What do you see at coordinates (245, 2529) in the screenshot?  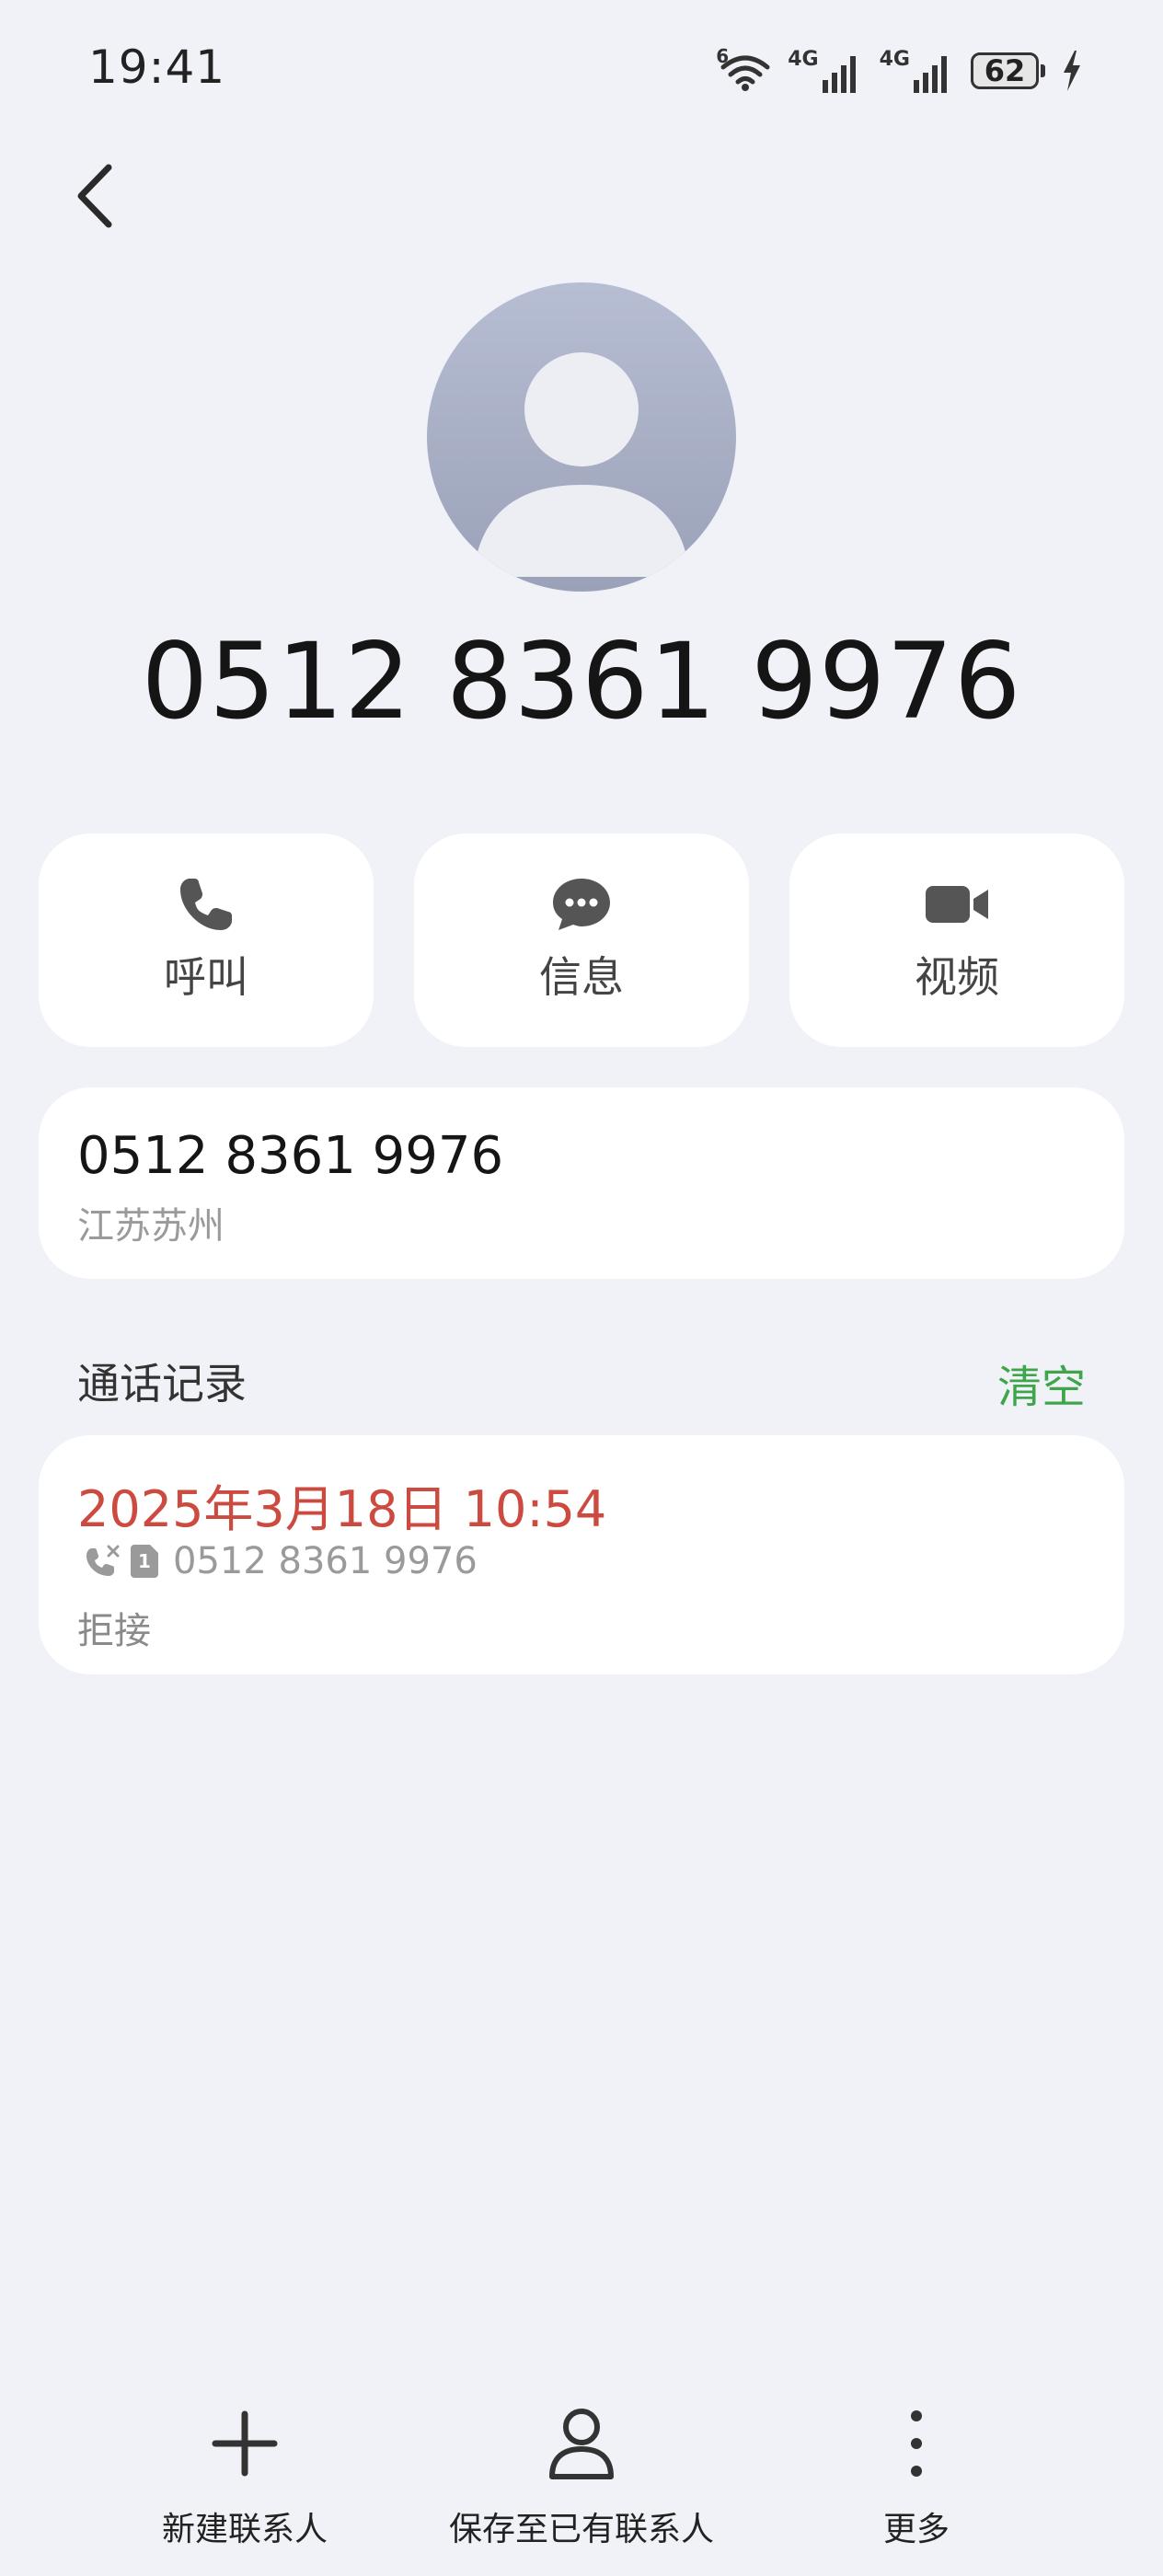 I see `new-contact-label: 新建联系人` at bounding box center [245, 2529].